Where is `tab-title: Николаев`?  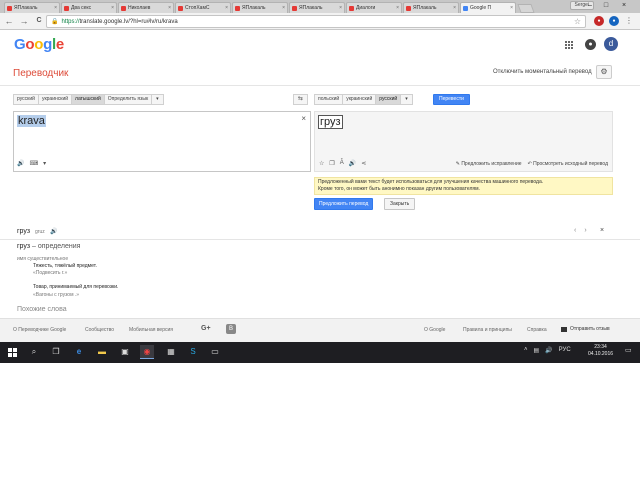 tab-title: Николаев is located at coordinates (139, 8).